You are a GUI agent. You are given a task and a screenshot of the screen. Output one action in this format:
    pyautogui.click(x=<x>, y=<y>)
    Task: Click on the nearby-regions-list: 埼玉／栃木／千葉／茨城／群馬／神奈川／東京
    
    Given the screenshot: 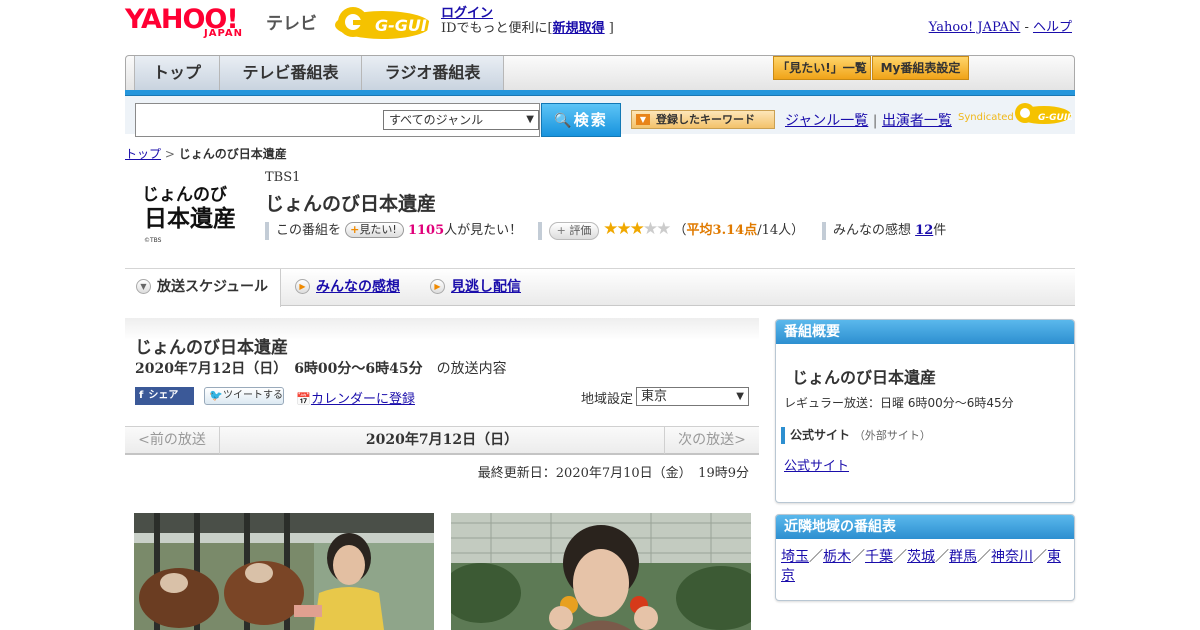 What is the action you would take?
    pyautogui.click(x=926, y=567)
    